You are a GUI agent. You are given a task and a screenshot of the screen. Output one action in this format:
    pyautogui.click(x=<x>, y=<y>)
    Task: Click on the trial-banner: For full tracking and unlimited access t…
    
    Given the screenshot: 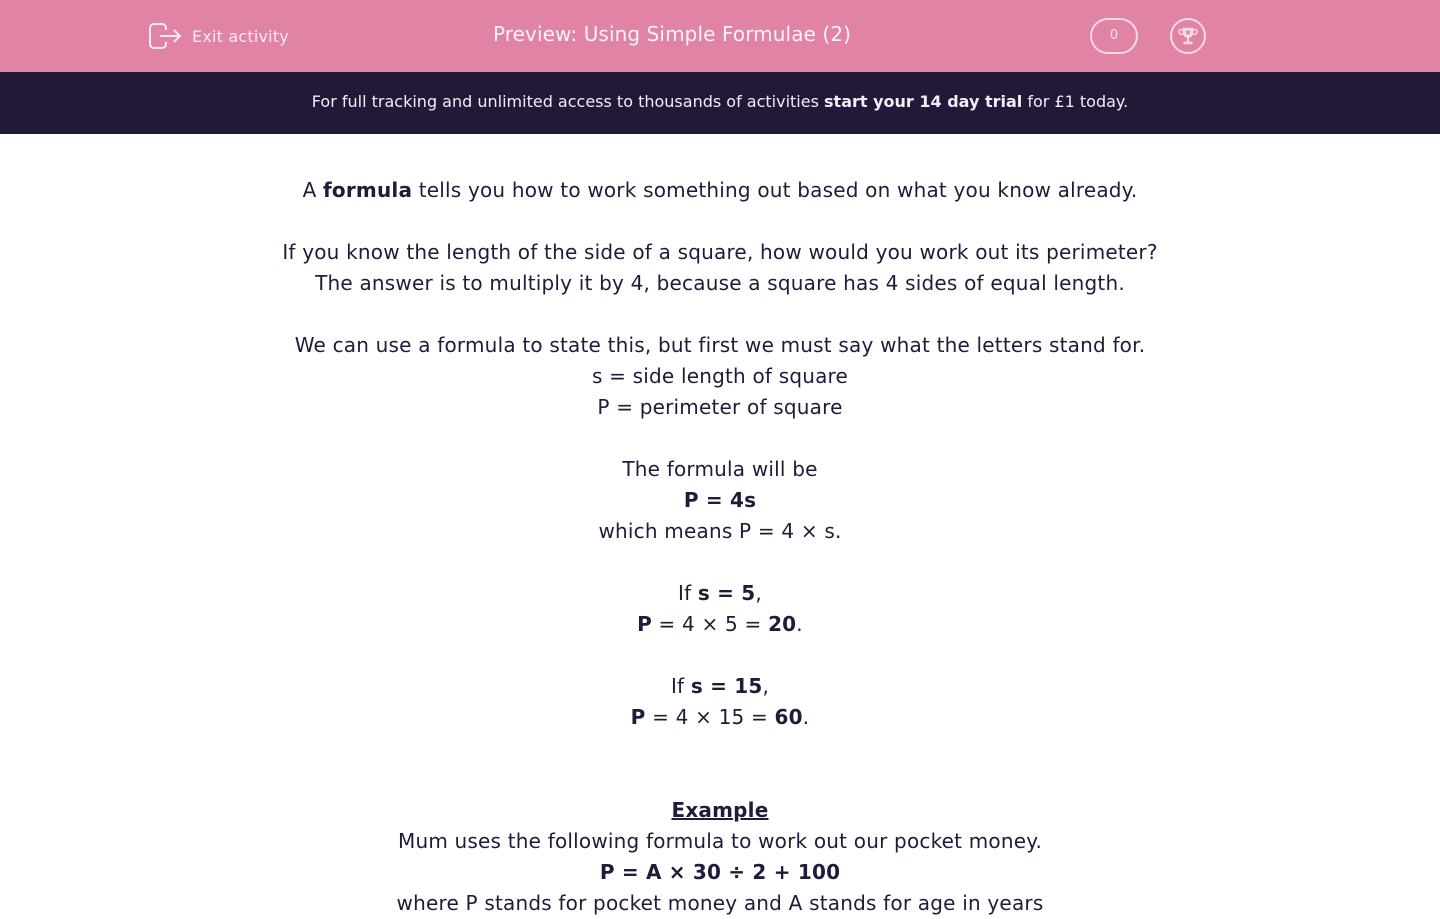 What is the action you would take?
    pyautogui.click(x=720, y=103)
    